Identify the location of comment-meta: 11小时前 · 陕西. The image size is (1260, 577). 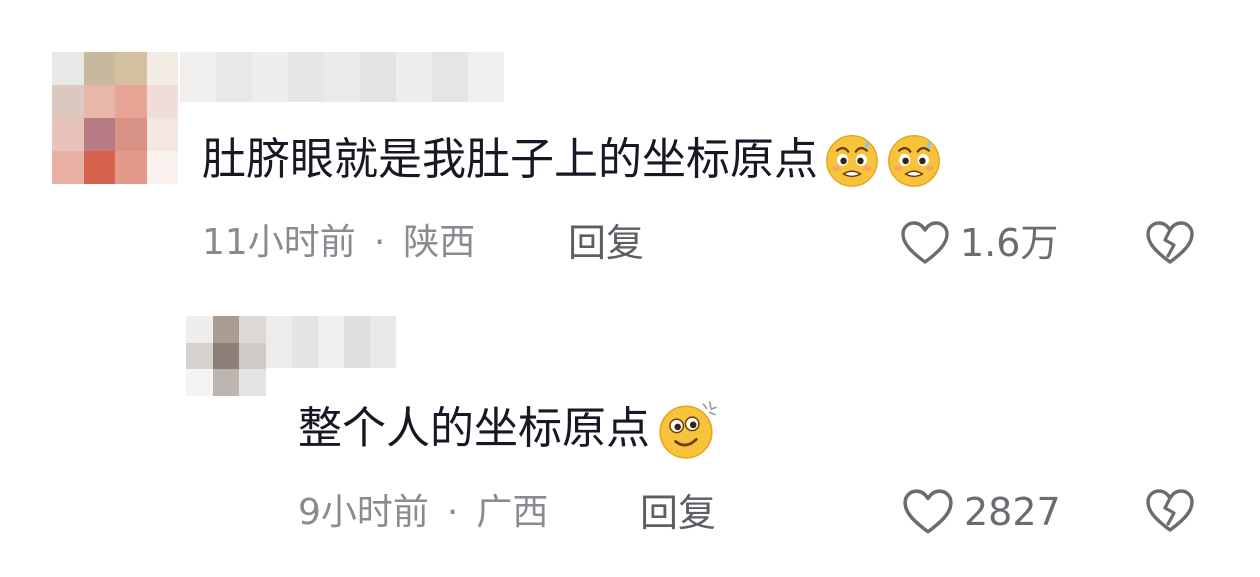
(338, 243).